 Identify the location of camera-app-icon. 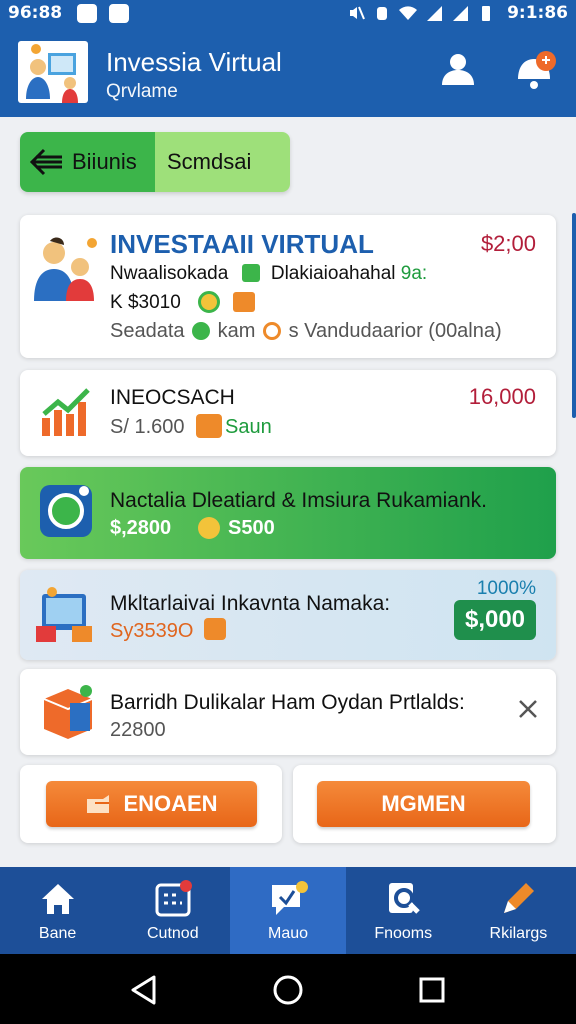
(66, 511).